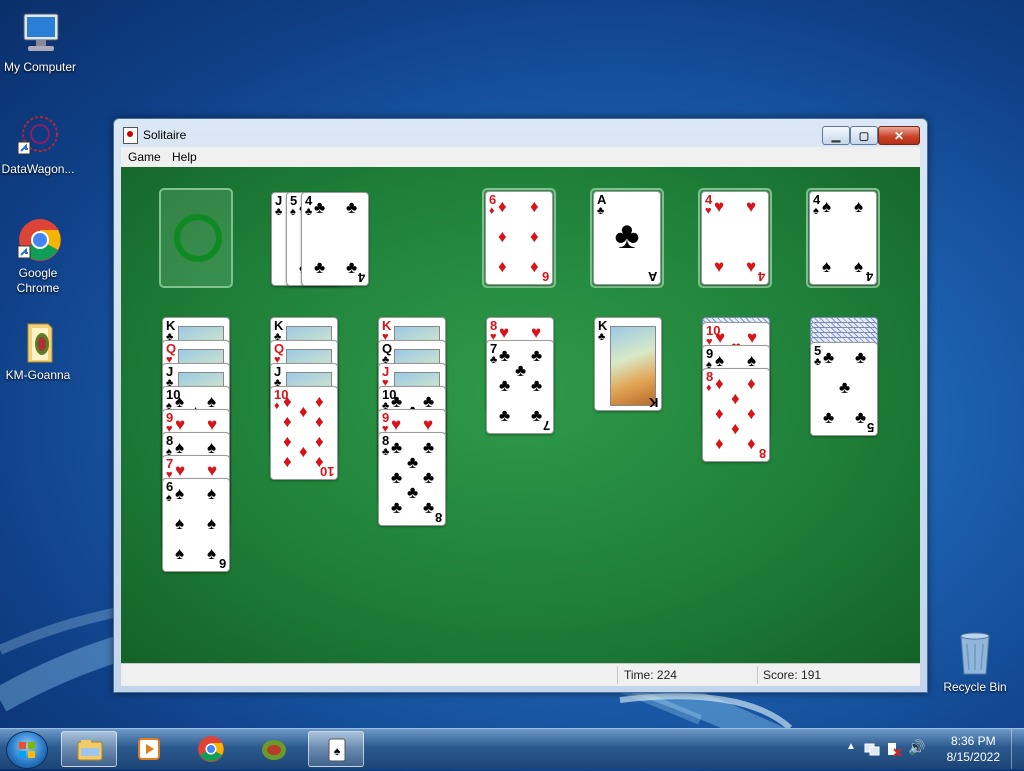  I want to click on maximize-icon: ▢, so click(864, 136).